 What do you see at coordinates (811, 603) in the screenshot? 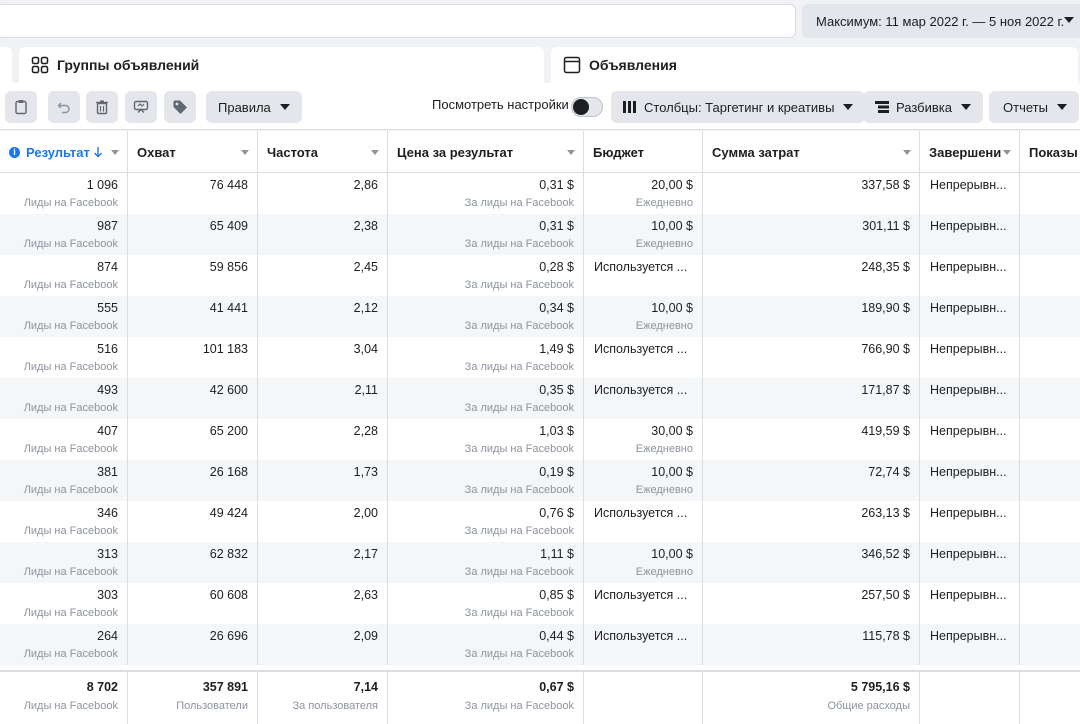
I see `cell-amount-spent: 257,50 $` at bounding box center [811, 603].